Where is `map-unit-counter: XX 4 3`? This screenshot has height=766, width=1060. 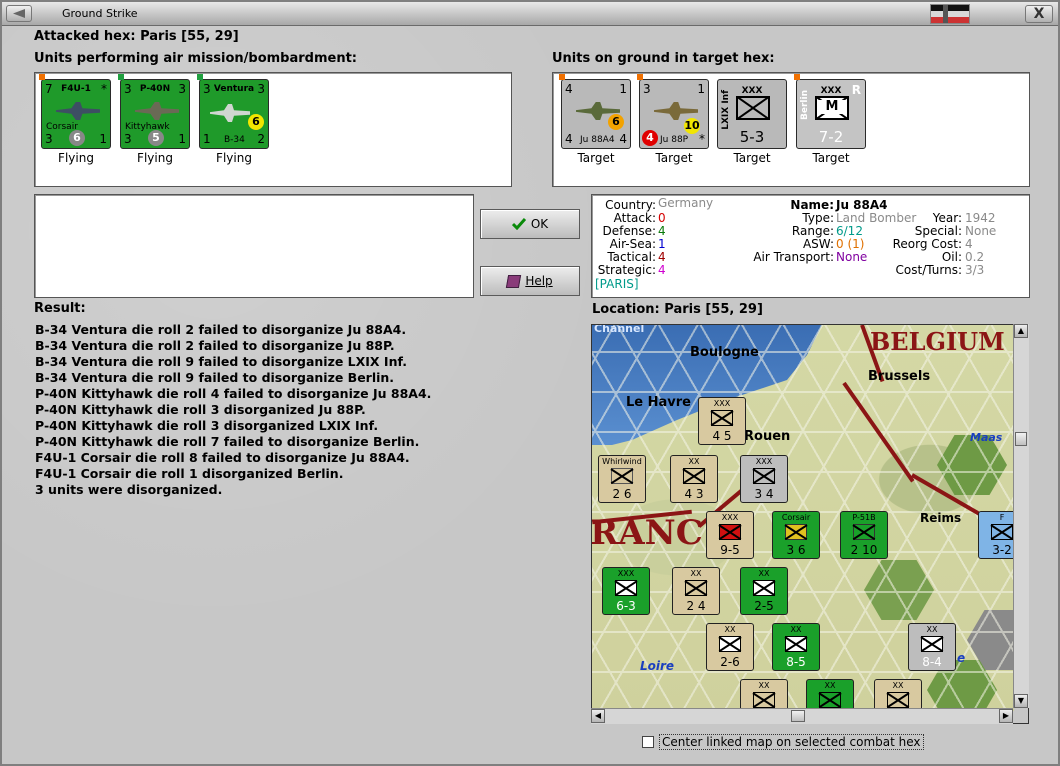
map-unit-counter: XX 4 3 is located at coordinates (694, 479).